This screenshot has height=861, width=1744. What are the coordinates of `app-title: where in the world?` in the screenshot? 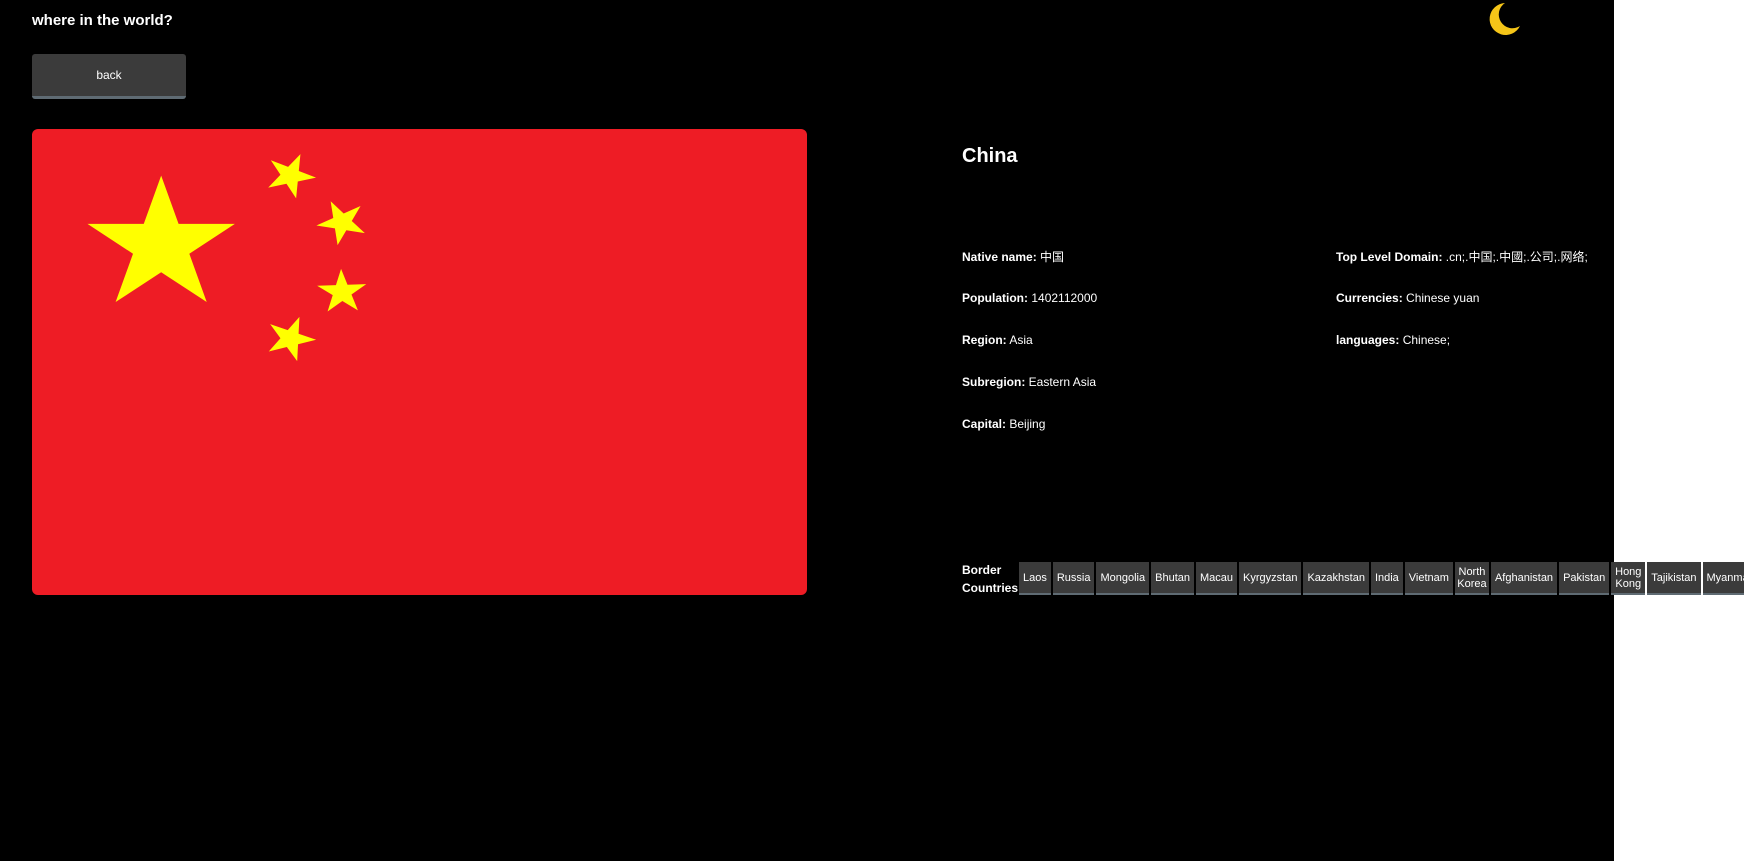 It's located at (102, 20).